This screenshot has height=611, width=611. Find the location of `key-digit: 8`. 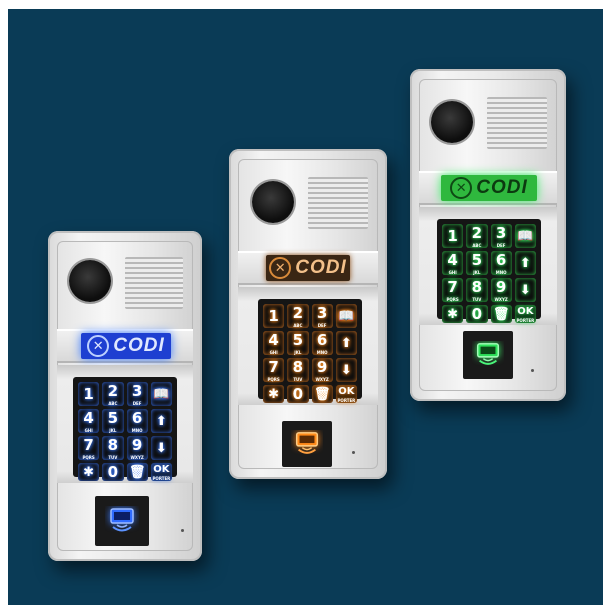

key-digit: 8 is located at coordinates (298, 367).